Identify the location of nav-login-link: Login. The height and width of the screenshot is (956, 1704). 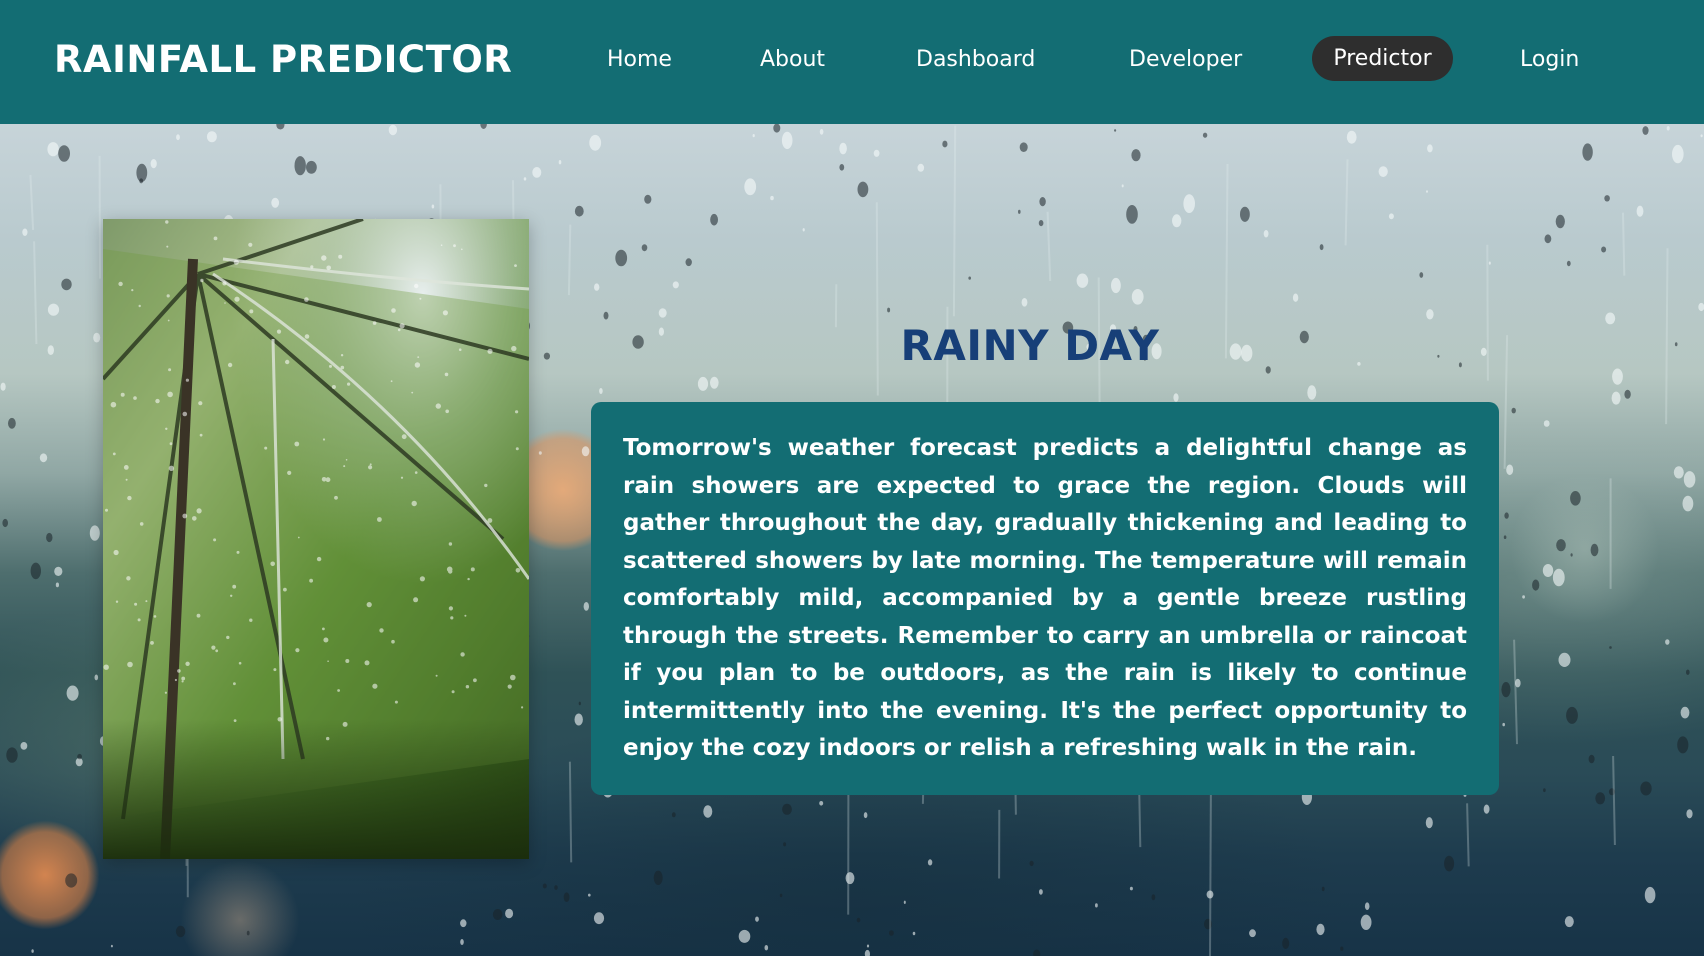
(1549, 60).